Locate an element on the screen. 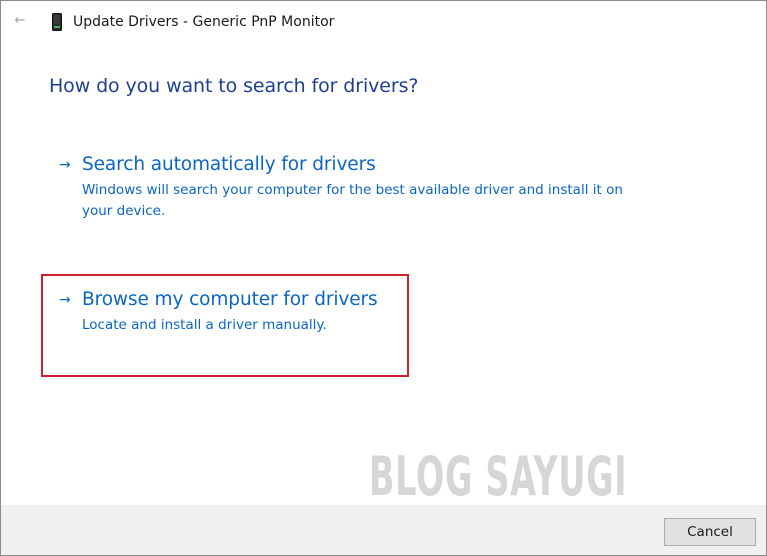  monitor-device-icon is located at coordinates (57, 22).